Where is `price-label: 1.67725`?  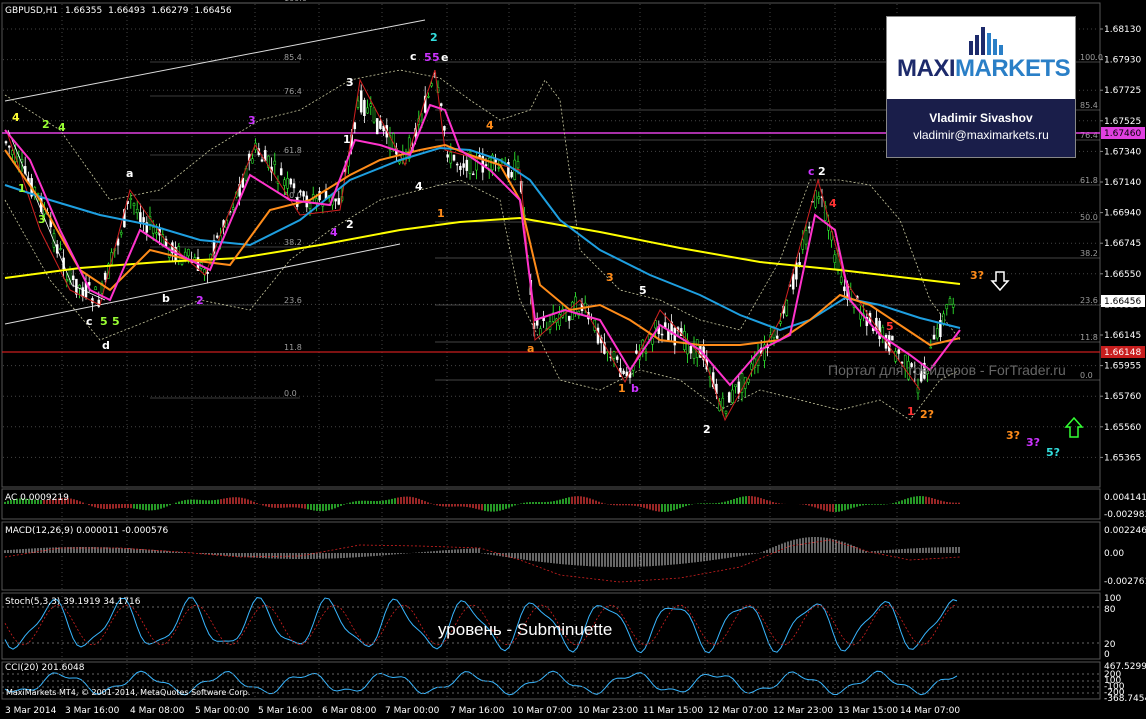 price-label: 1.67725 is located at coordinates (1122, 91).